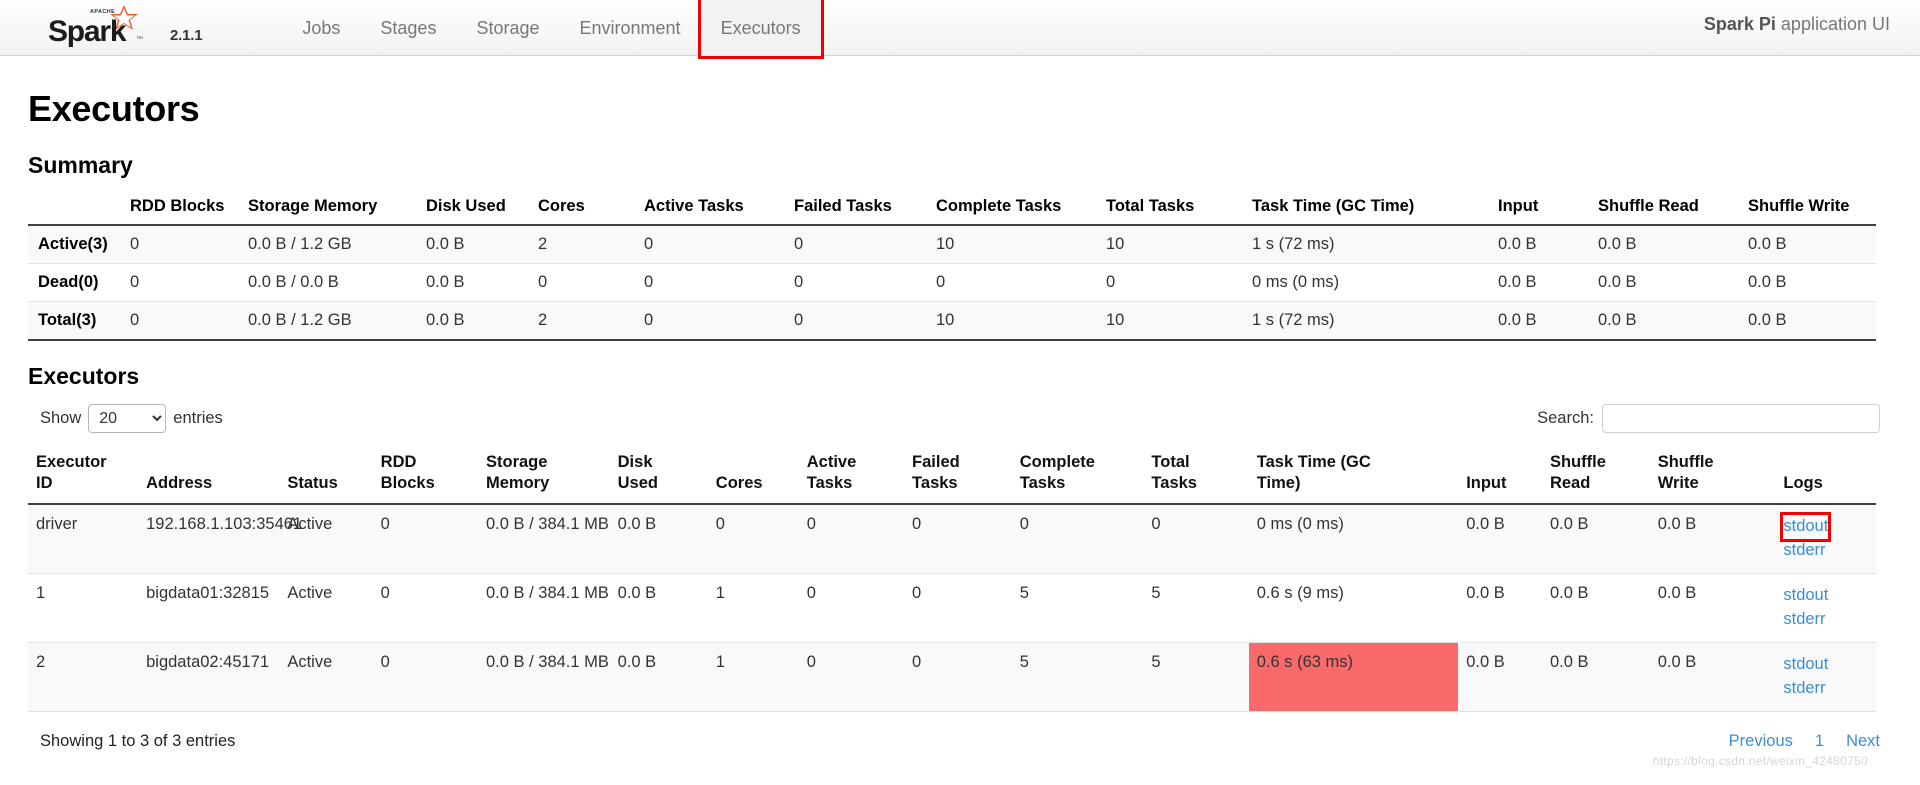 The height and width of the screenshot is (785, 1920). I want to click on exec-cell-cores: 0, so click(753, 539).